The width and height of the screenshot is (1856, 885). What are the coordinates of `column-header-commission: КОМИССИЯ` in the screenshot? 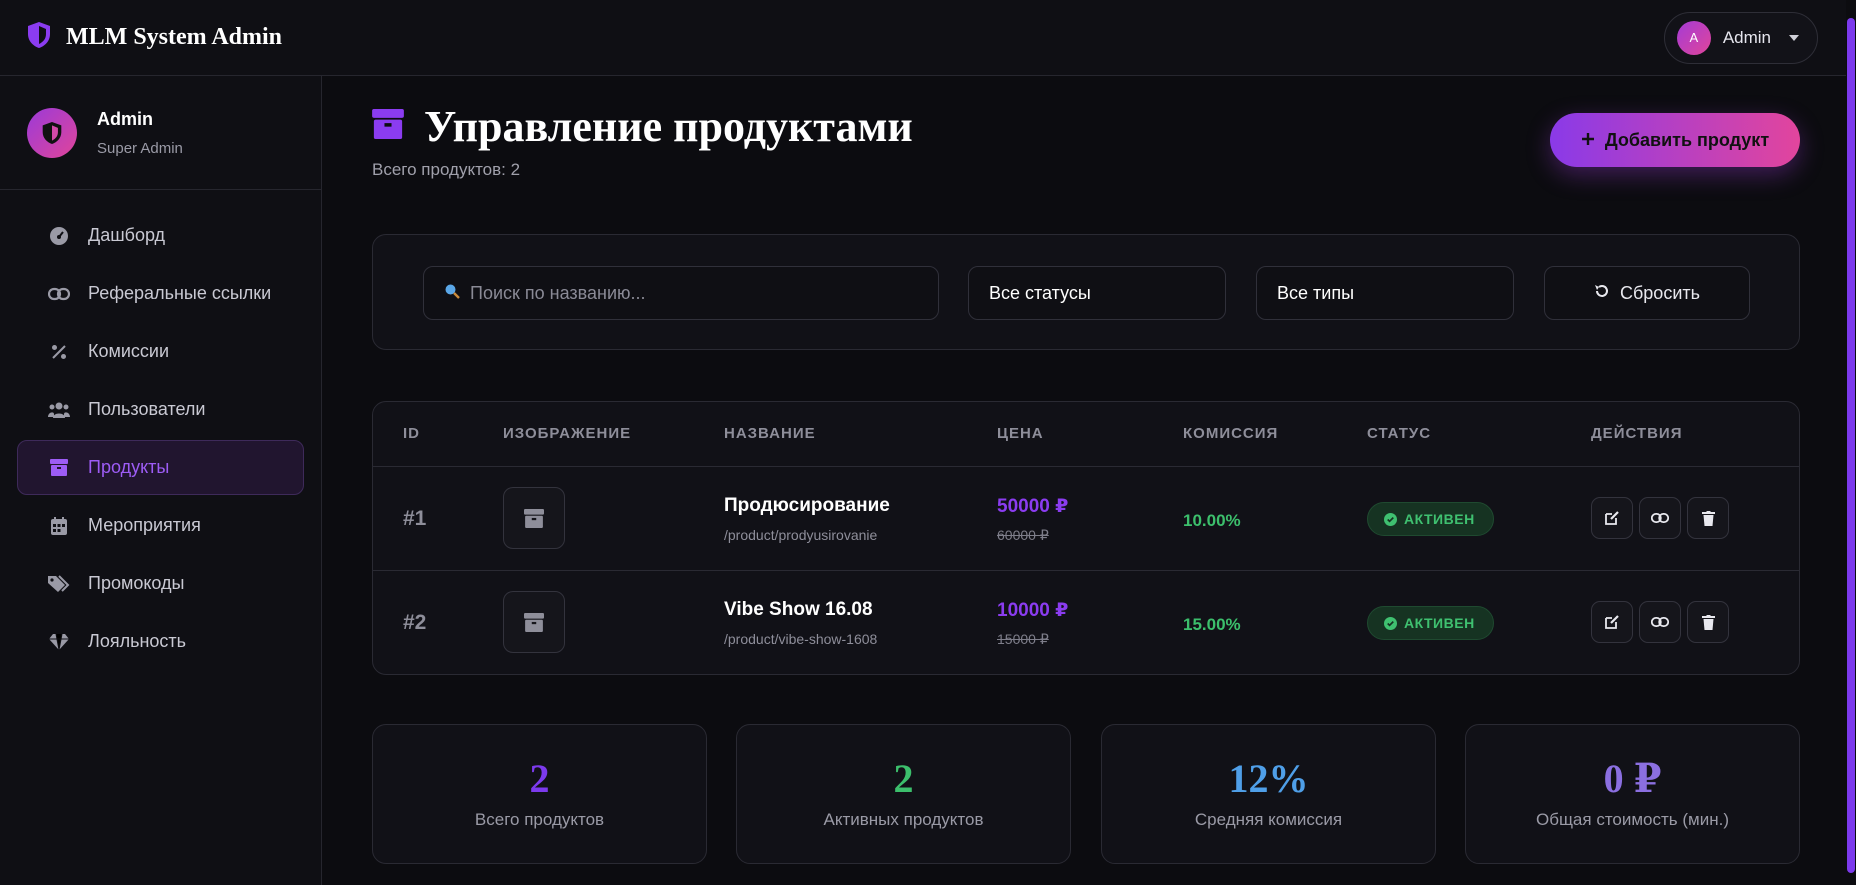 It's located at (1230, 433).